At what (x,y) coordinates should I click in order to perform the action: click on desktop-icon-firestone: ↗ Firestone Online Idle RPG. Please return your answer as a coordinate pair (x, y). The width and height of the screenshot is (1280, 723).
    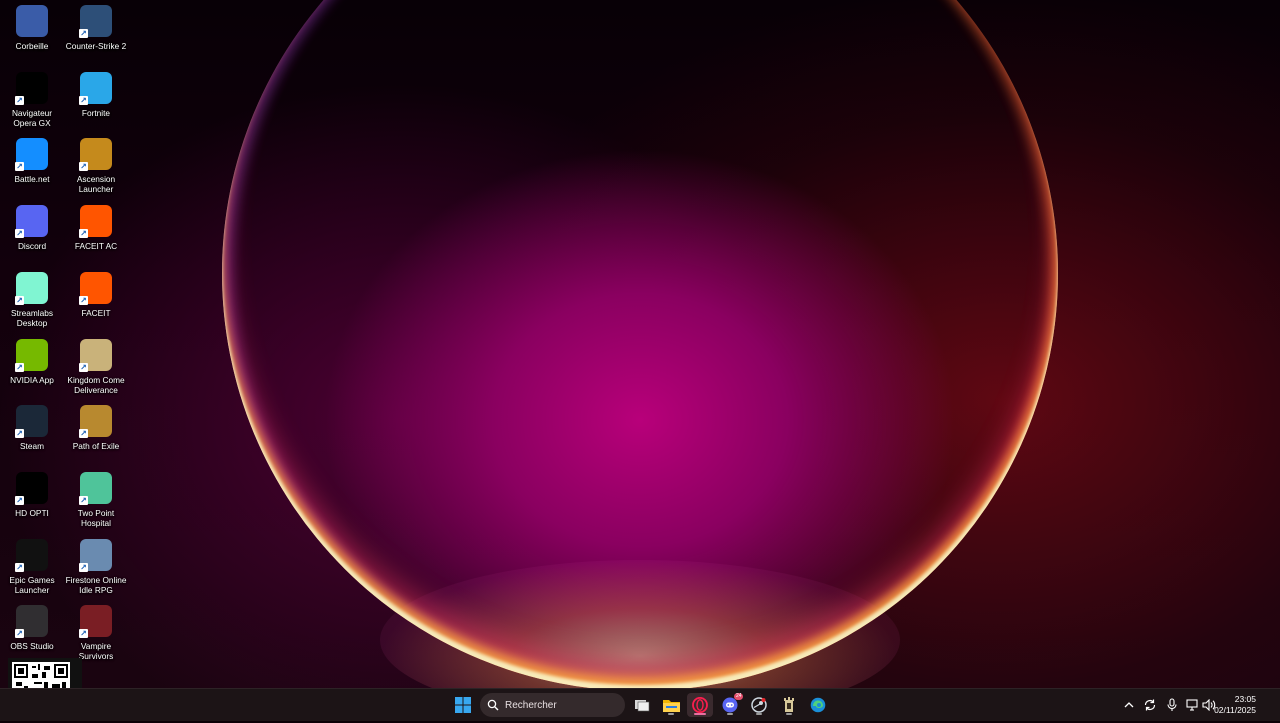
    Looking at the image, I should click on (96, 564).